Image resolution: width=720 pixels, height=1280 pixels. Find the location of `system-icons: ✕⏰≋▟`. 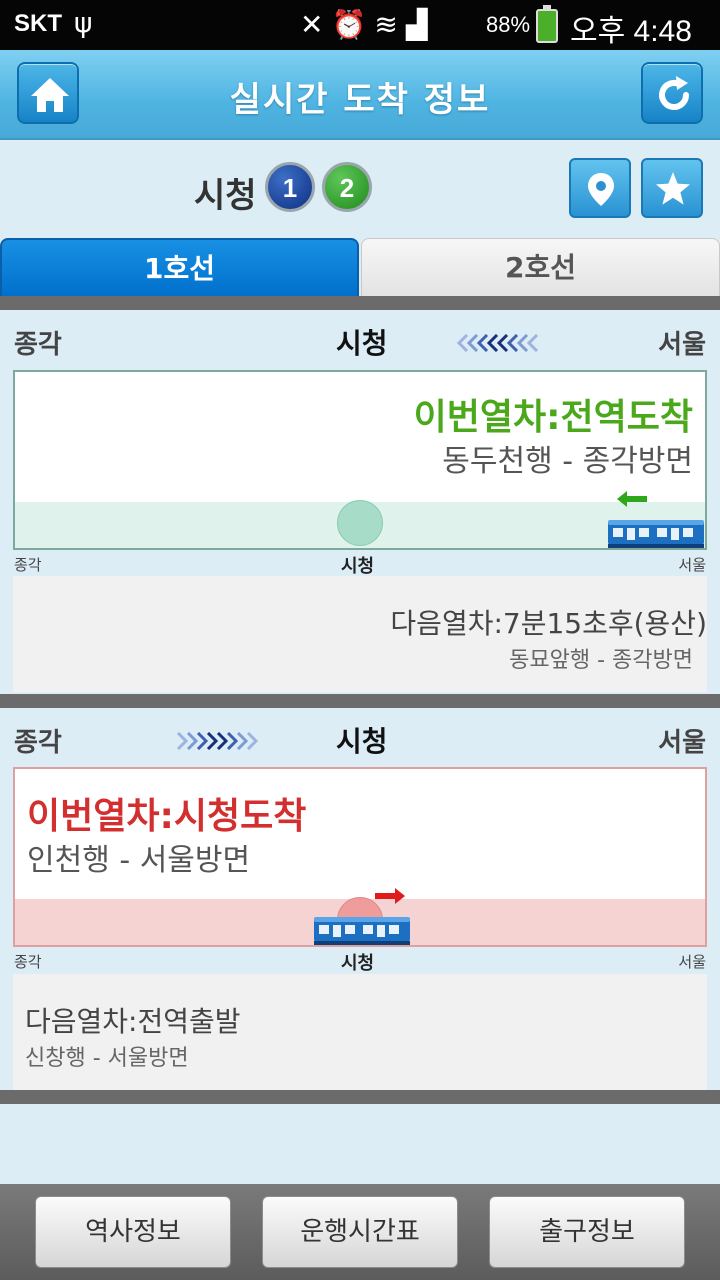

system-icons: ✕⏰≋▟ is located at coordinates (367, 24).